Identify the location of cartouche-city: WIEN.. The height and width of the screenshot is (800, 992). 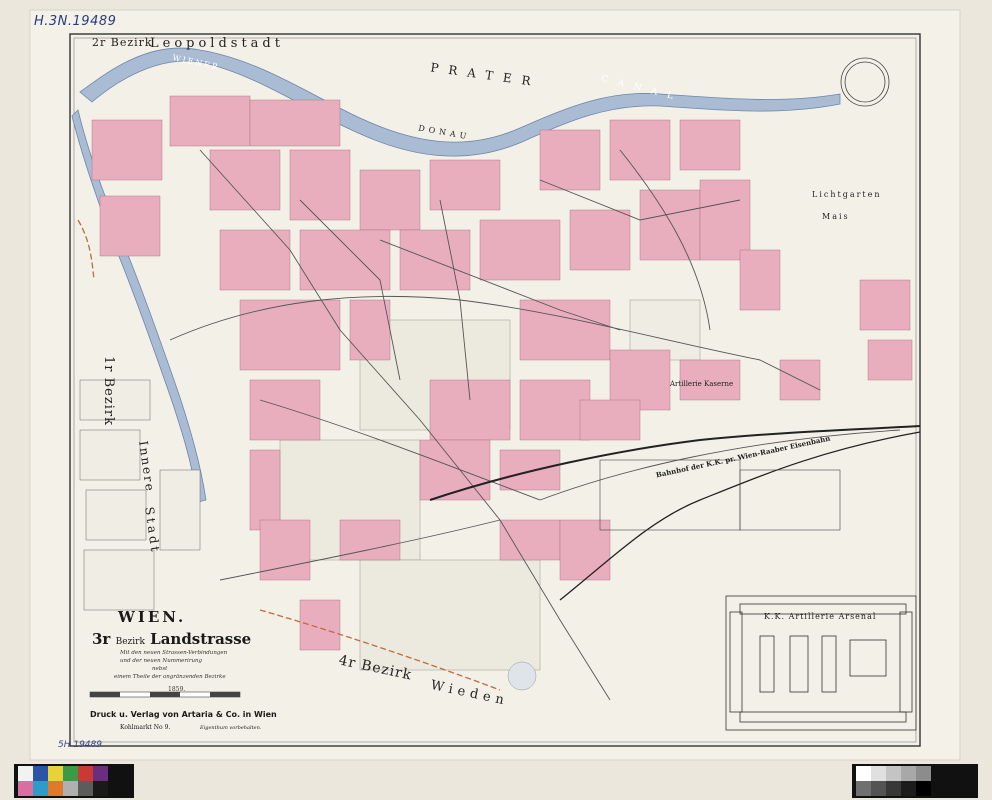
(152, 617).